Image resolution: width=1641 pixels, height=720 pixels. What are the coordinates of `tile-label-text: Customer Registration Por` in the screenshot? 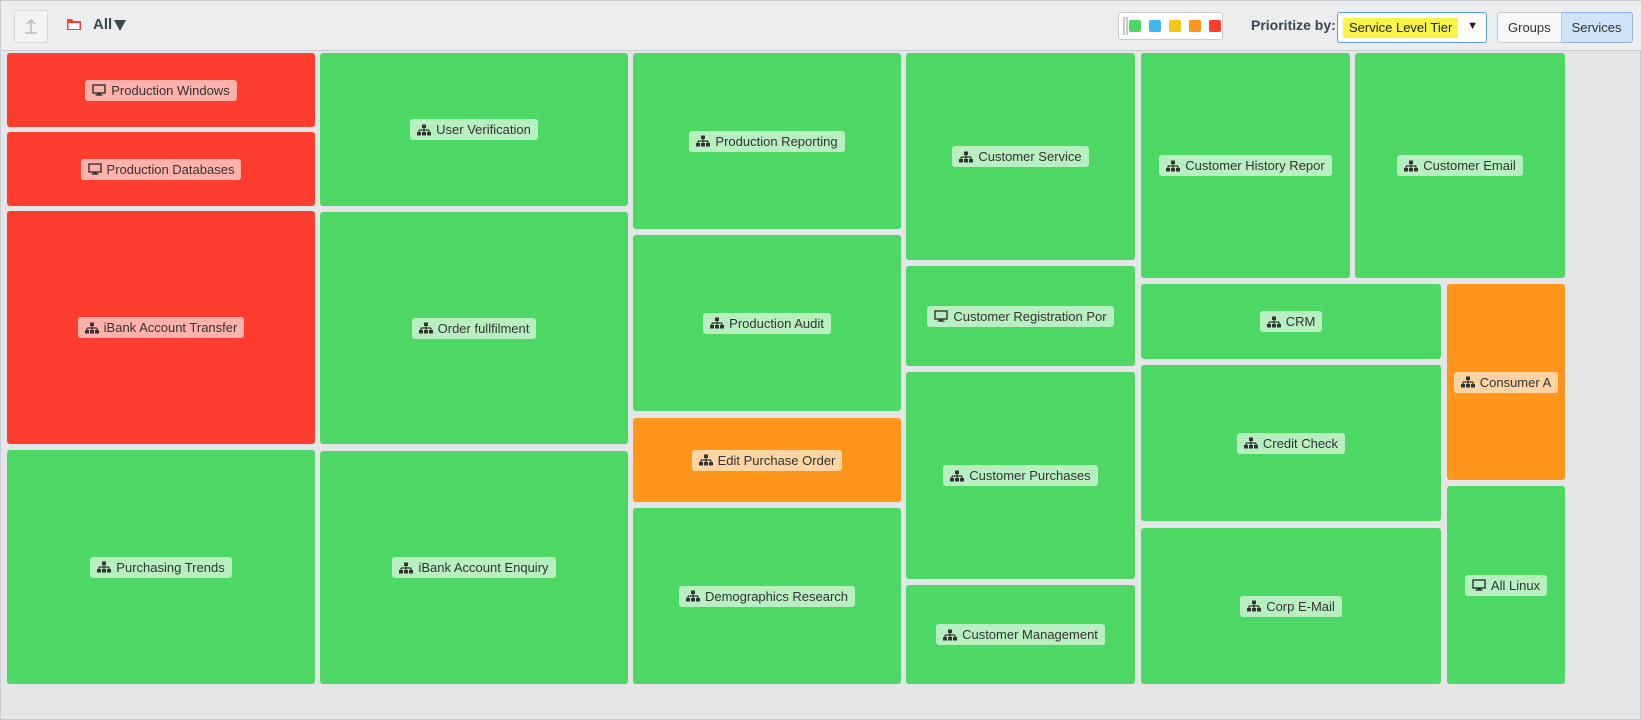 It's located at (1030, 316).